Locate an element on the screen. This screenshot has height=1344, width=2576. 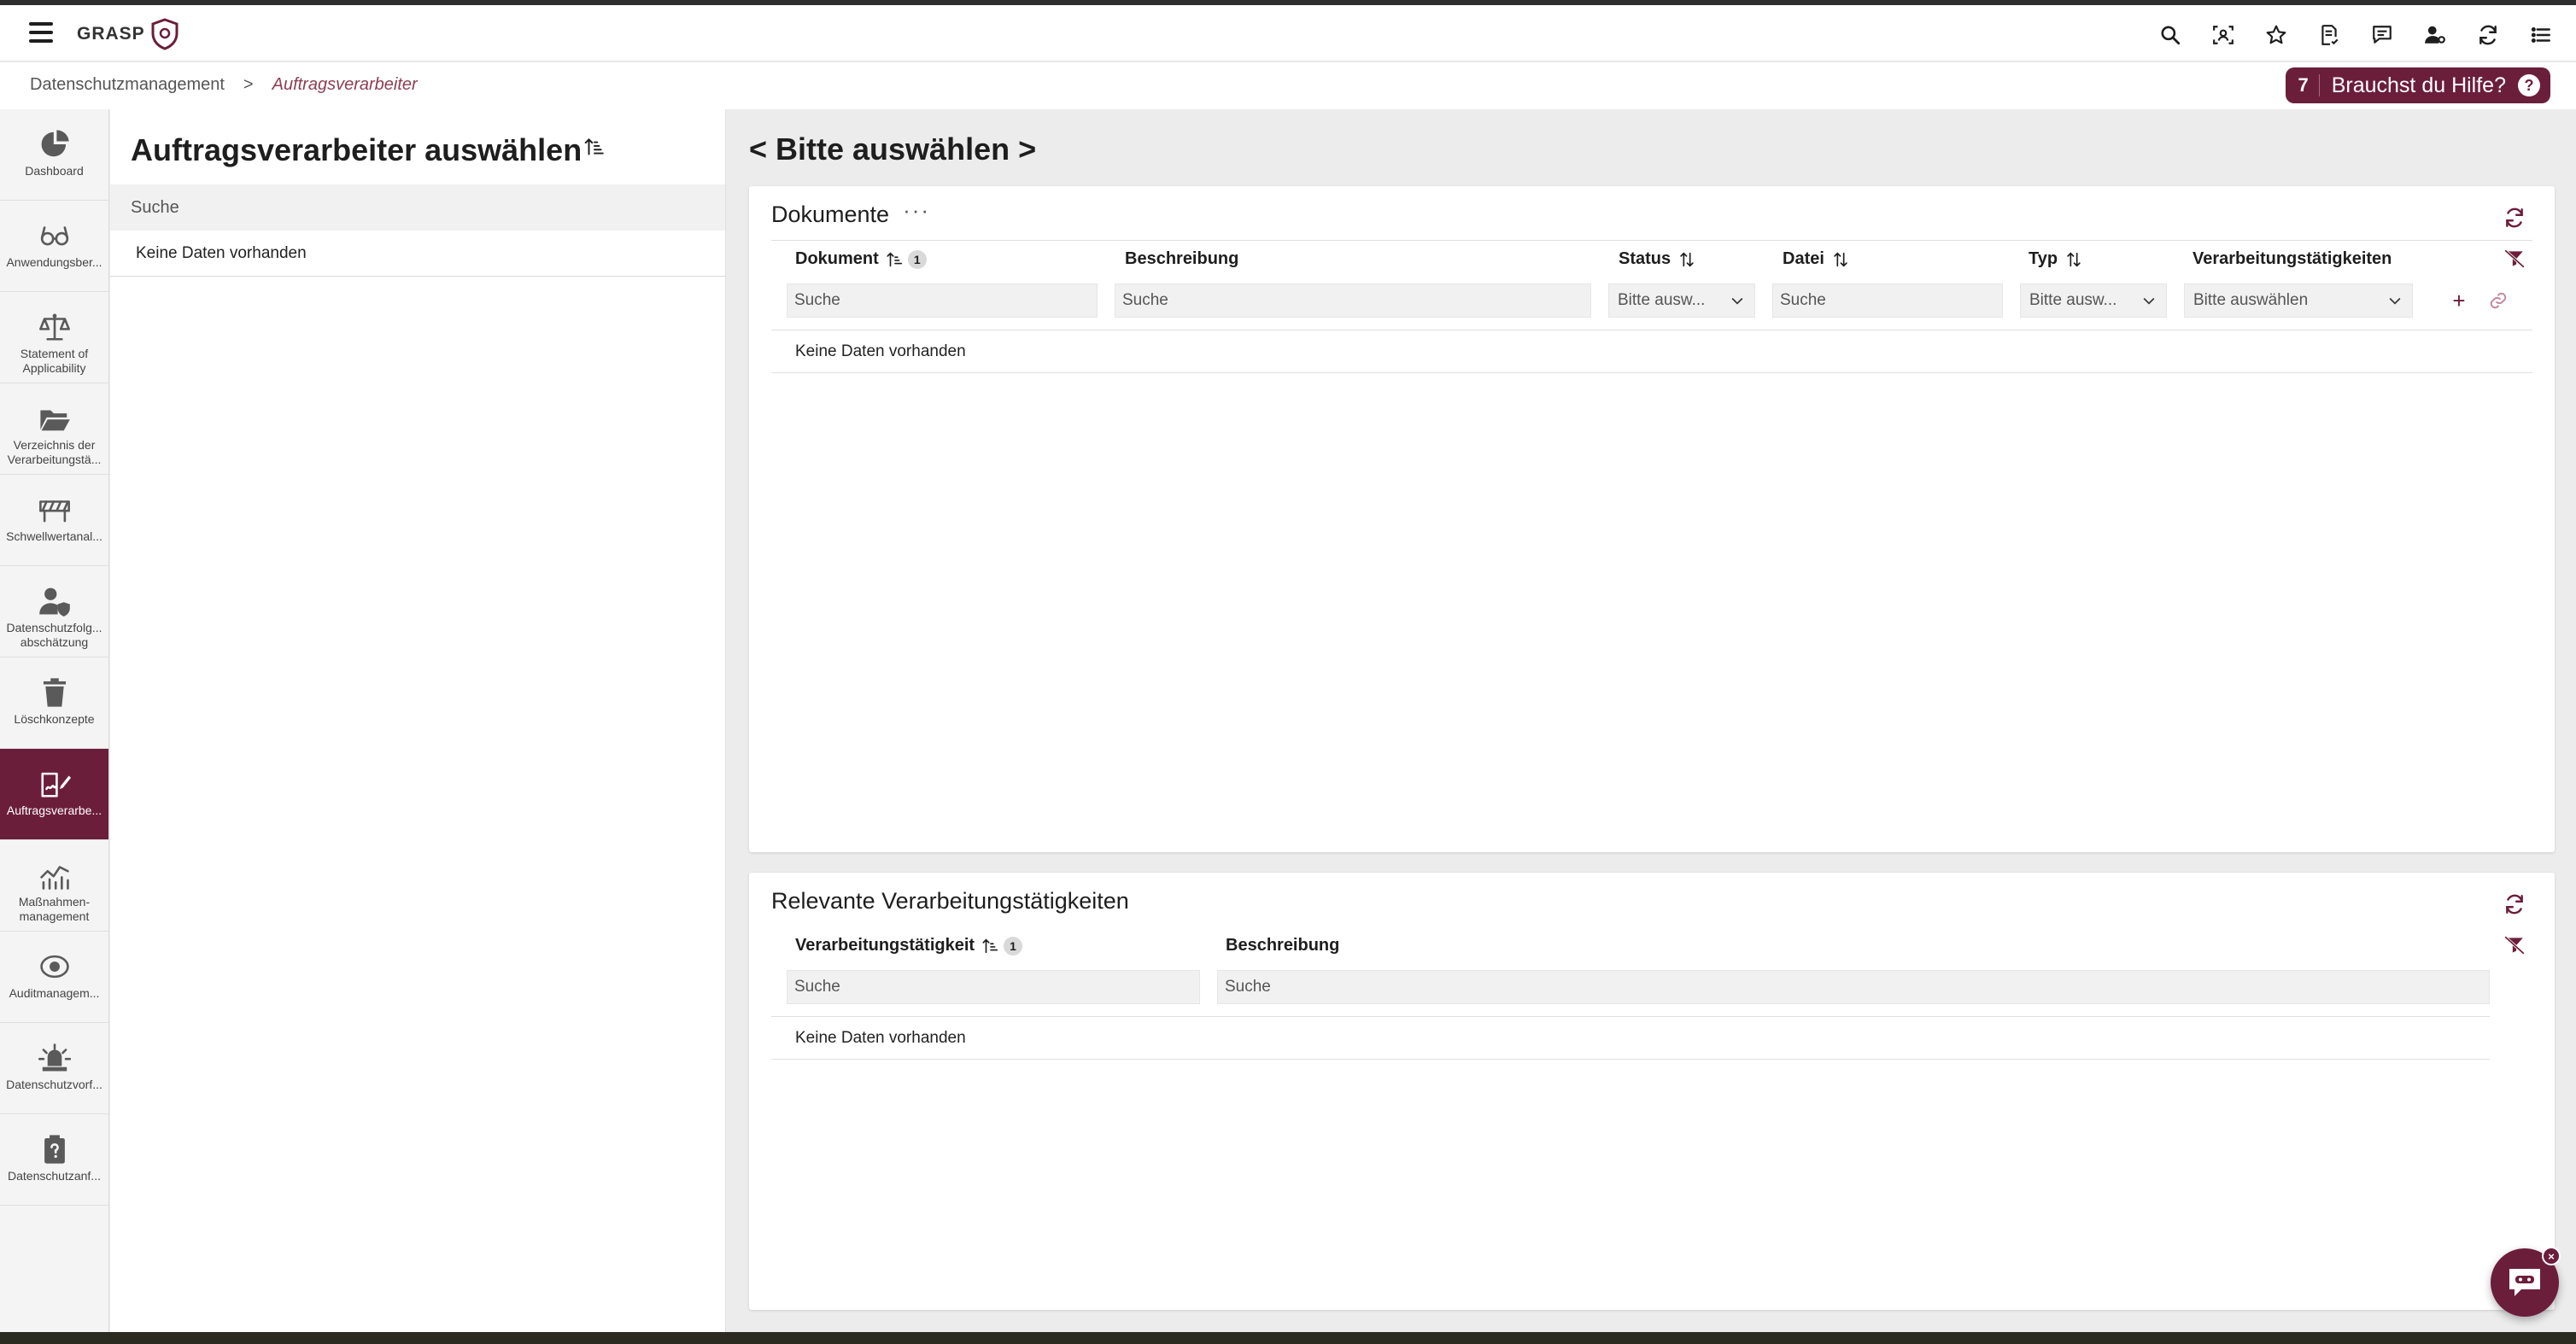
detail-title: < Bitte auswählen > is located at coordinates (893, 149).